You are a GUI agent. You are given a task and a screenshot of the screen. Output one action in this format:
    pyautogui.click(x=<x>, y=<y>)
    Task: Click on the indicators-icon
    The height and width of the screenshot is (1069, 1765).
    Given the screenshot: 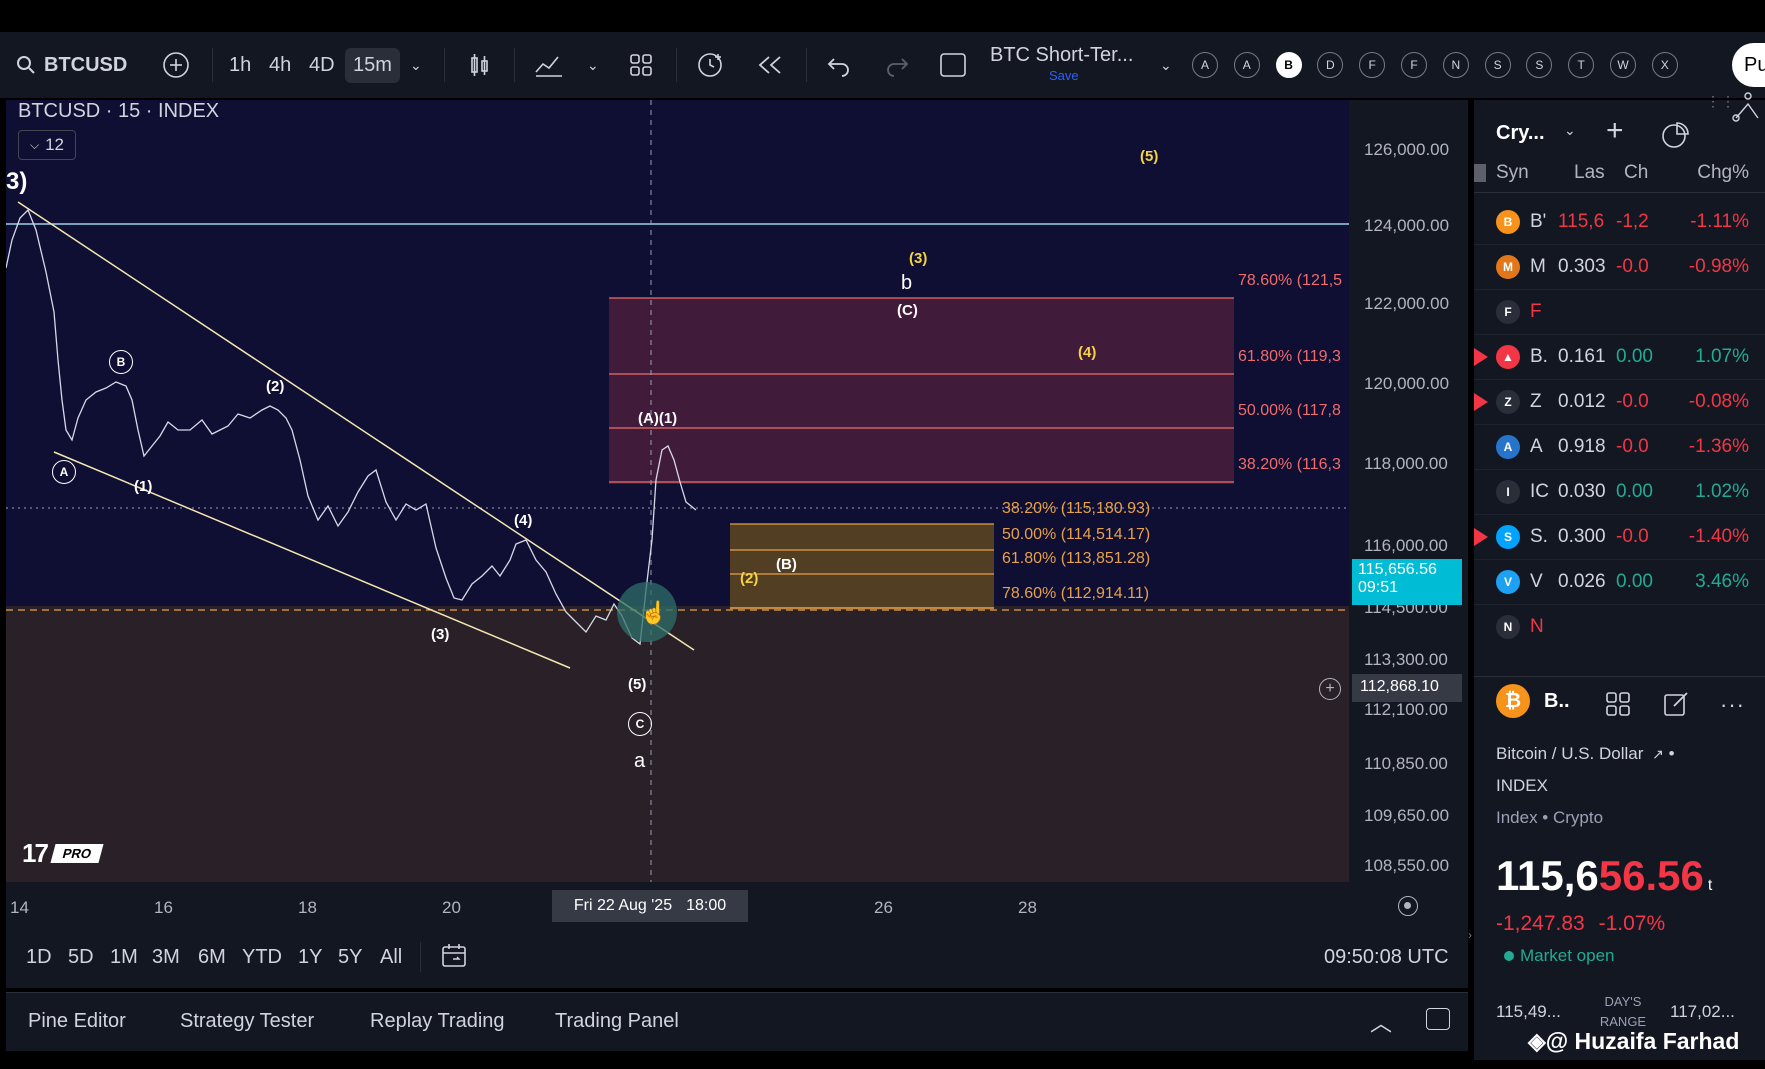 What is the action you would take?
    pyautogui.click(x=549, y=65)
    